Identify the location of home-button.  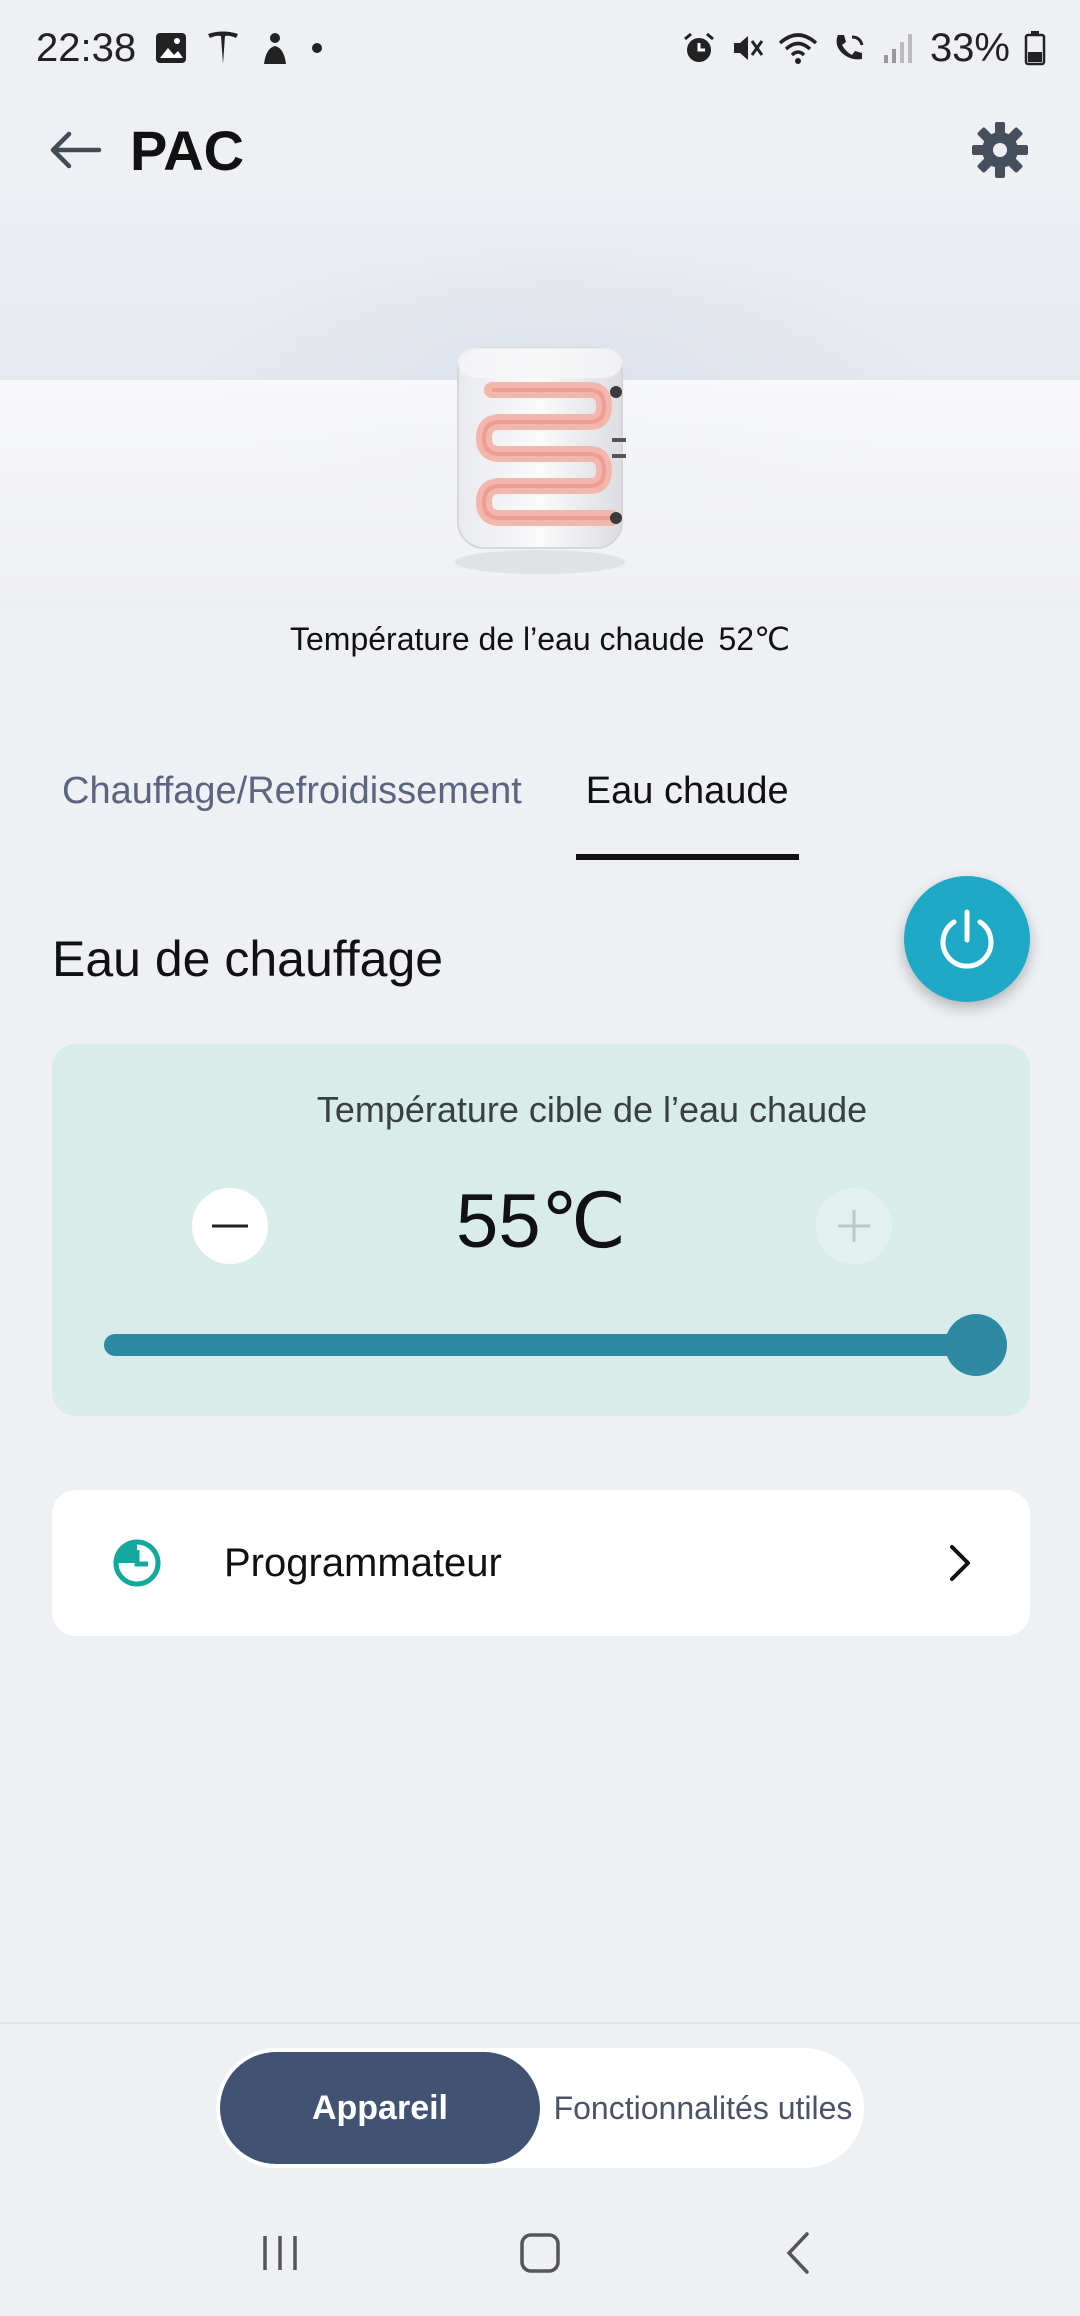
(540, 2253).